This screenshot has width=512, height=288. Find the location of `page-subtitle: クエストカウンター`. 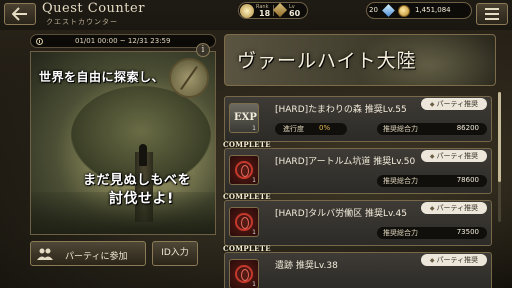

page-subtitle: クエストカウンター is located at coordinates (82, 22).